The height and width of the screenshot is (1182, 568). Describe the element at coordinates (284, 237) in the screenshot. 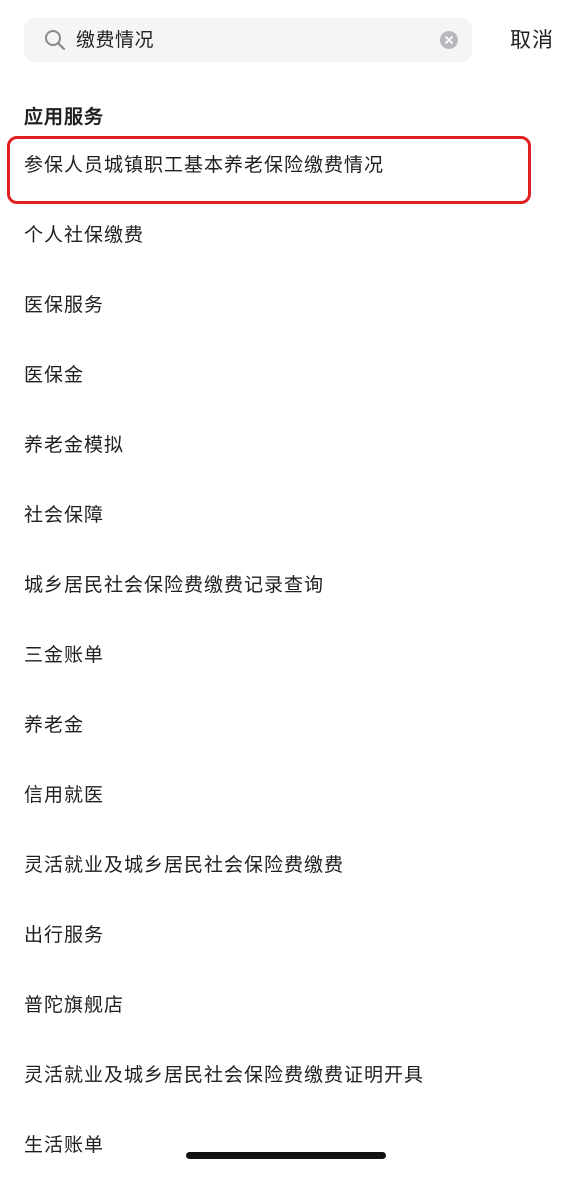

I see `list-item: 个人社保缴费` at that location.